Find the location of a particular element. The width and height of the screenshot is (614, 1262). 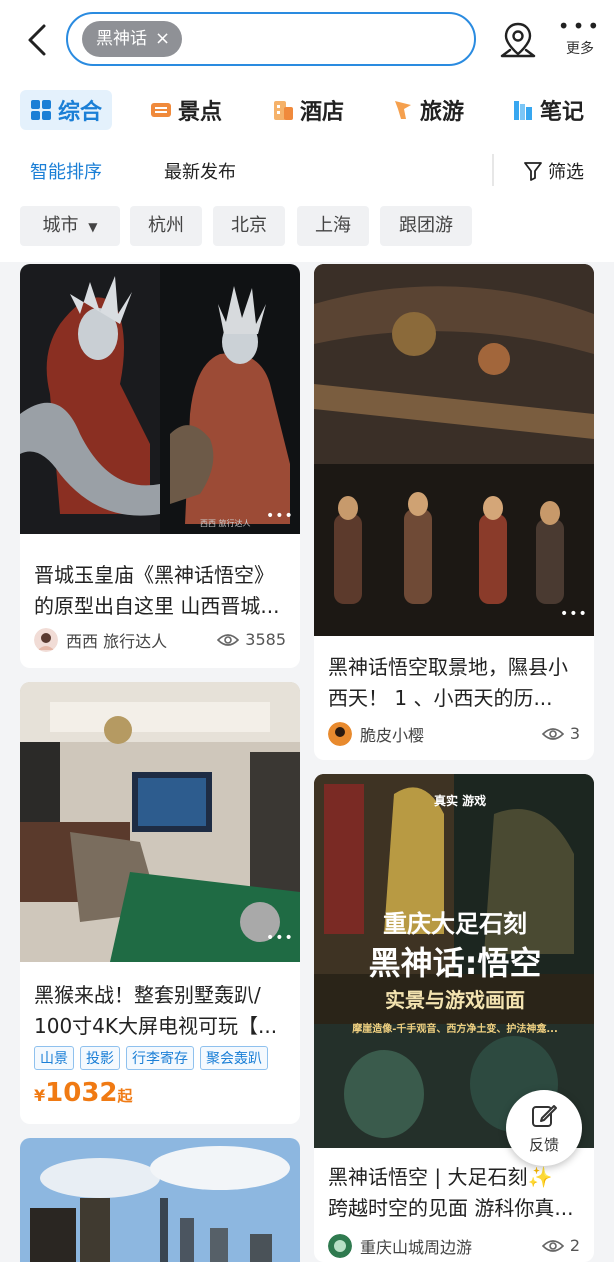

filter-label: 筛选 is located at coordinates (566, 172).